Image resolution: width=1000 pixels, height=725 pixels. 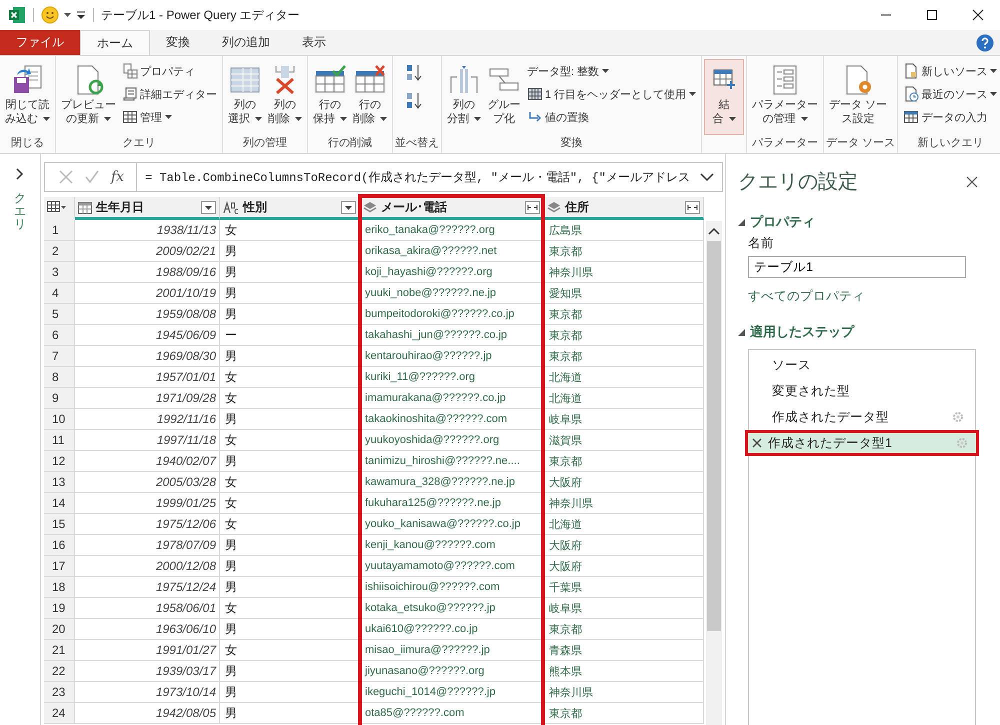 What do you see at coordinates (92, 177) in the screenshot?
I see `check-icon` at bounding box center [92, 177].